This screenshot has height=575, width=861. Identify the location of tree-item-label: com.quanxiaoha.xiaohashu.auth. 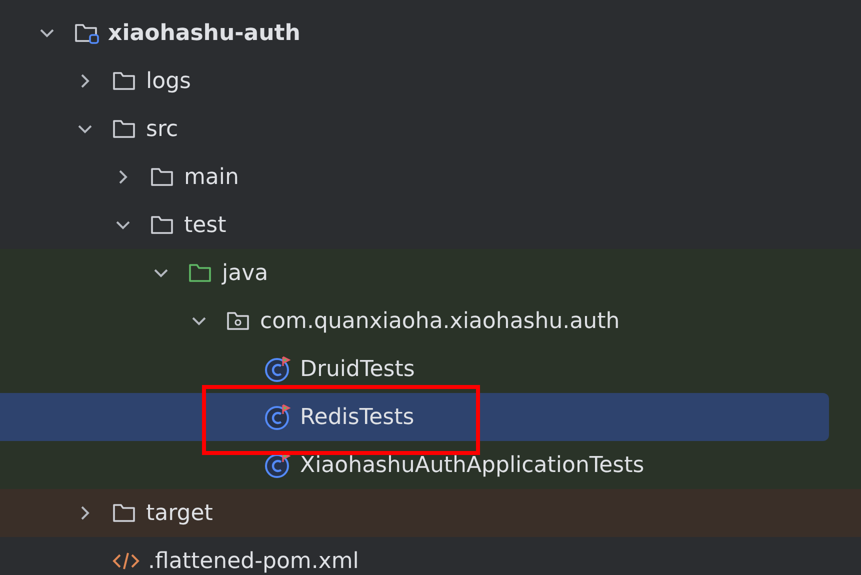
(440, 321).